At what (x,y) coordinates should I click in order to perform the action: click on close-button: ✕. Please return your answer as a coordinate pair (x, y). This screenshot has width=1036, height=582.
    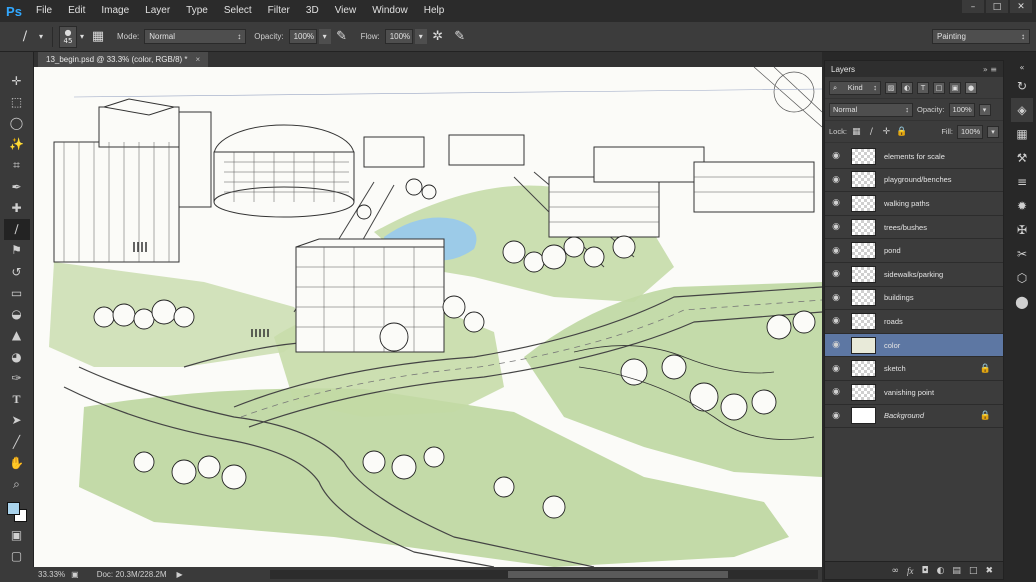
    Looking at the image, I should click on (1021, 6).